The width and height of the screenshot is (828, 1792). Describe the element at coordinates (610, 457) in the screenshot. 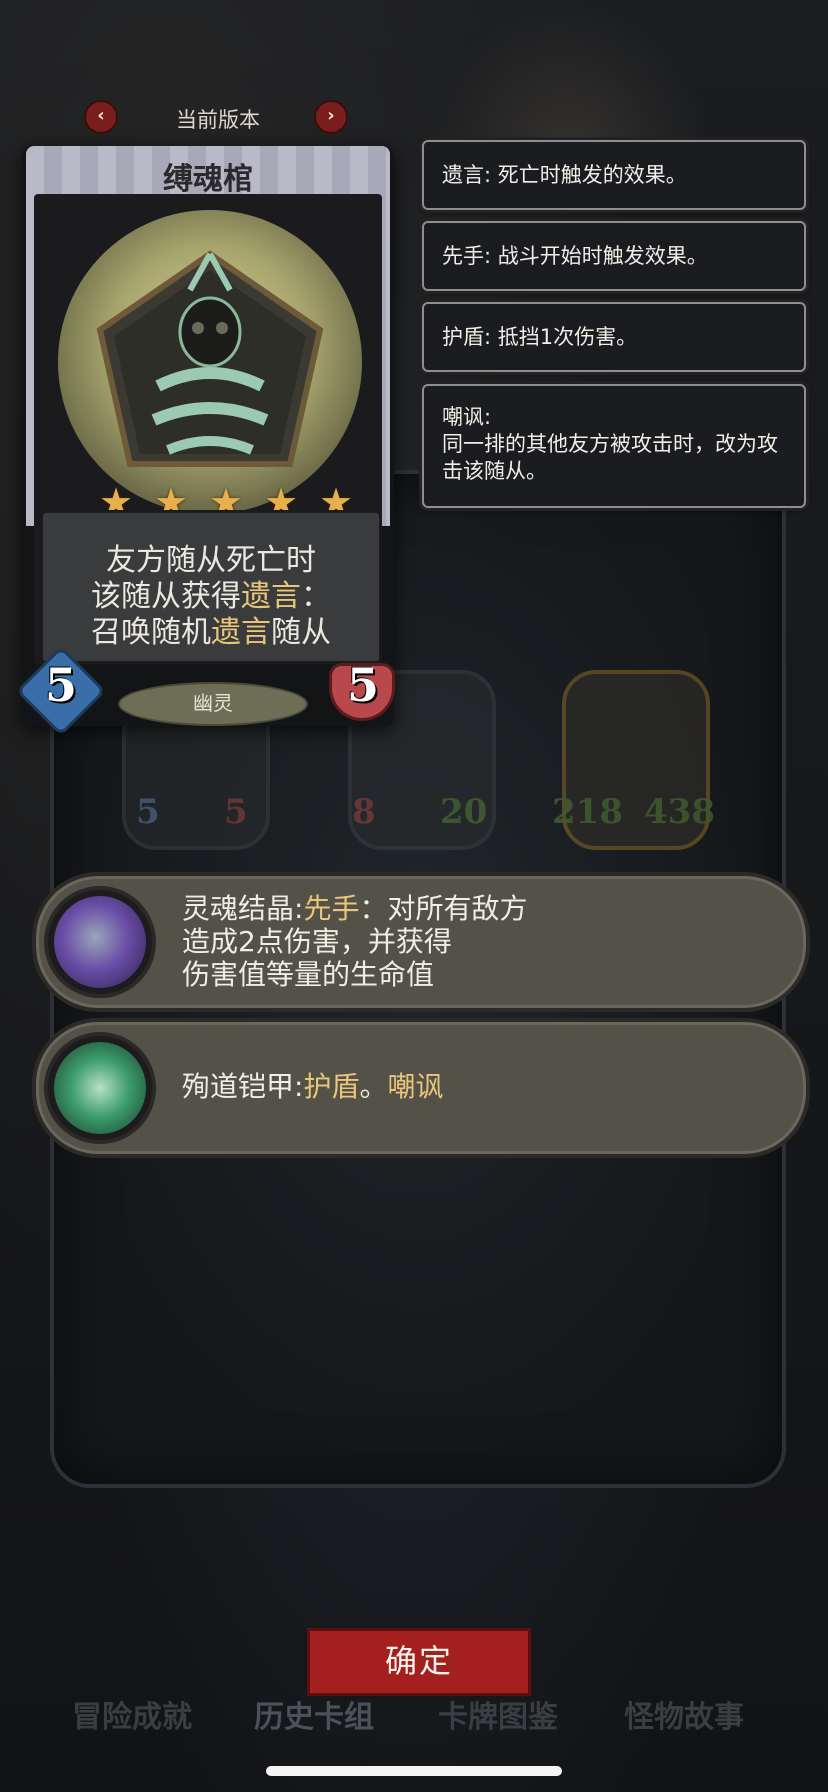

I see `keyword-desc: 同一排的其他友方被攻击时，改为攻击该随从。` at that location.